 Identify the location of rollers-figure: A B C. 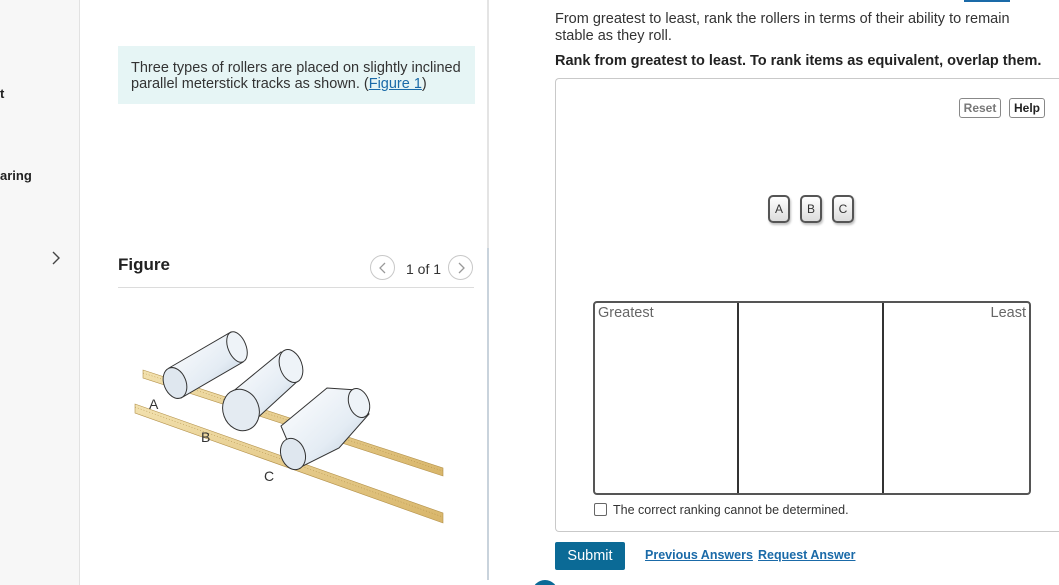
(289, 427).